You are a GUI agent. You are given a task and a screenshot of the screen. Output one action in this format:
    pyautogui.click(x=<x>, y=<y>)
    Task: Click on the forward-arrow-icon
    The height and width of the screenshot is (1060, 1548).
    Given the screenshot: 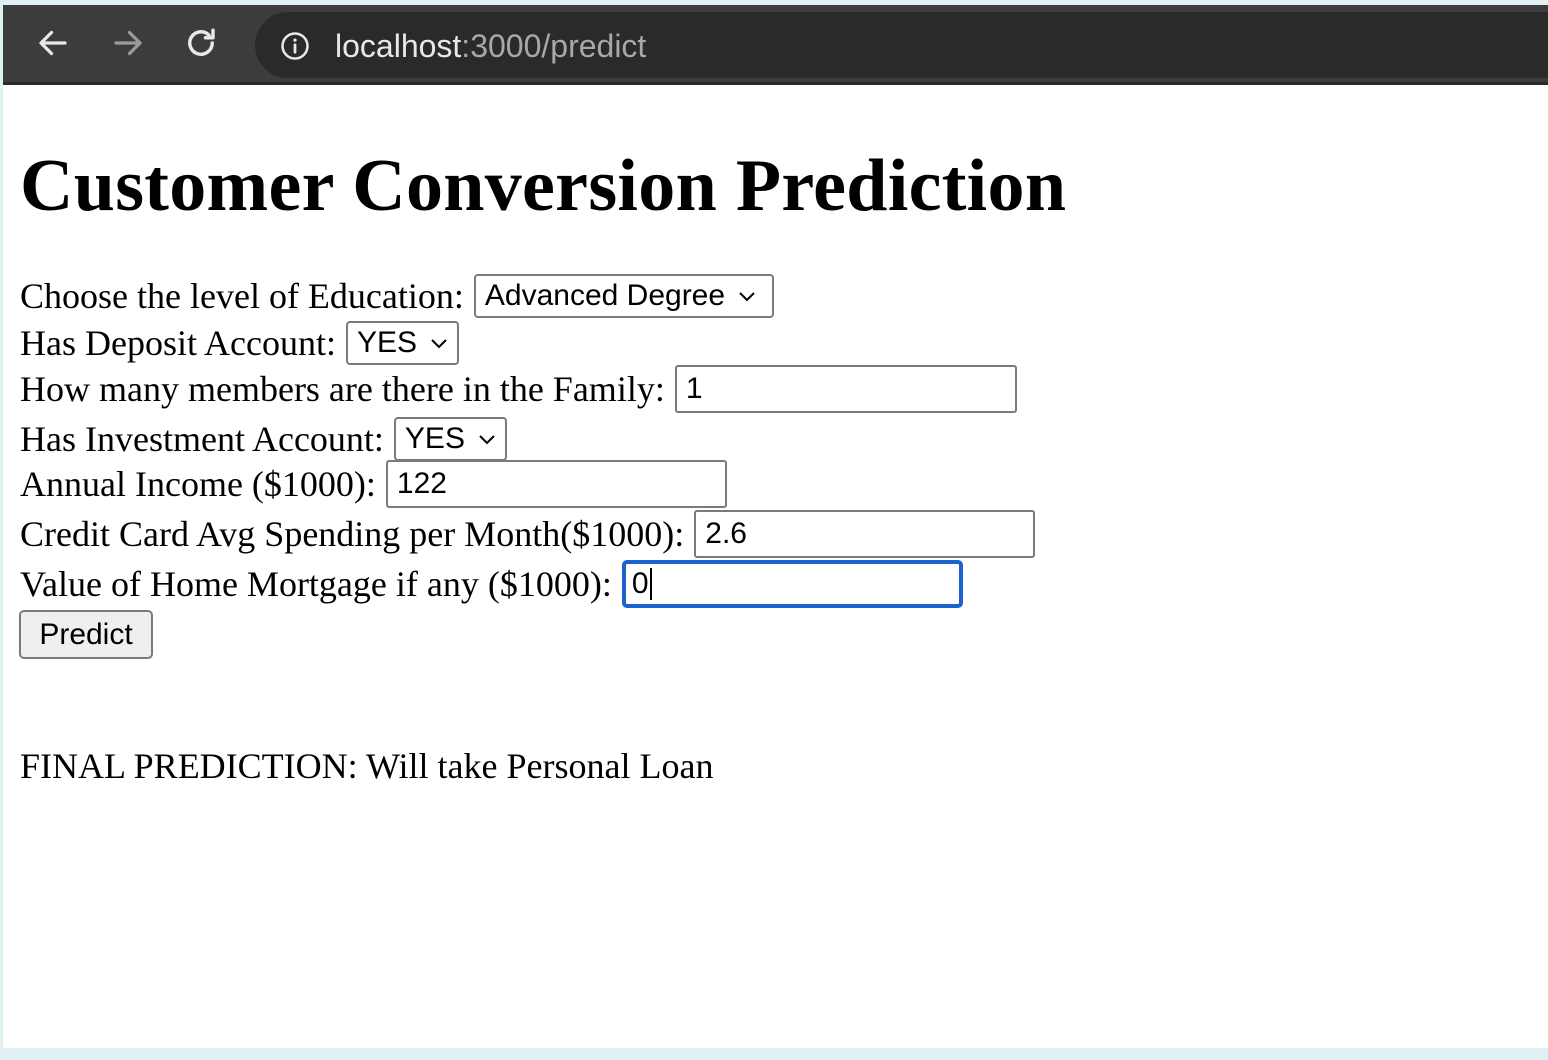 What is the action you would take?
    pyautogui.click(x=128, y=43)
    